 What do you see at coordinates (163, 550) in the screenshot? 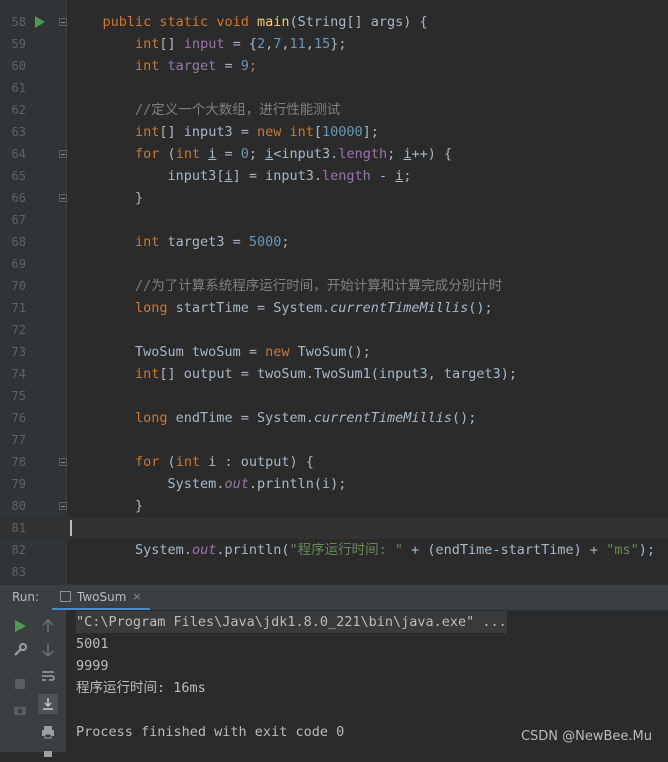
I see `code-token: System.` at bounding box center [163, 550].